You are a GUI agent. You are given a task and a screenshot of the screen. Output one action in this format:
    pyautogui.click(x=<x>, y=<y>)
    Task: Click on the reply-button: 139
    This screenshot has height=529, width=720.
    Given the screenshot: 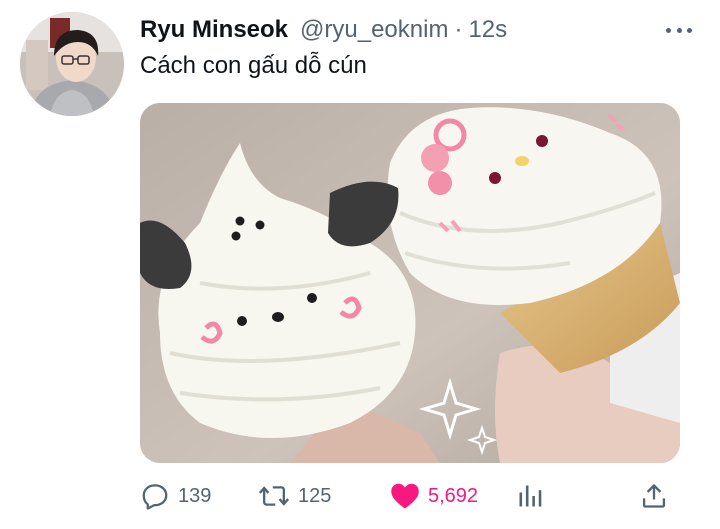 What is the action you would take?
    pyautogui.click(x=175, y=496)
    